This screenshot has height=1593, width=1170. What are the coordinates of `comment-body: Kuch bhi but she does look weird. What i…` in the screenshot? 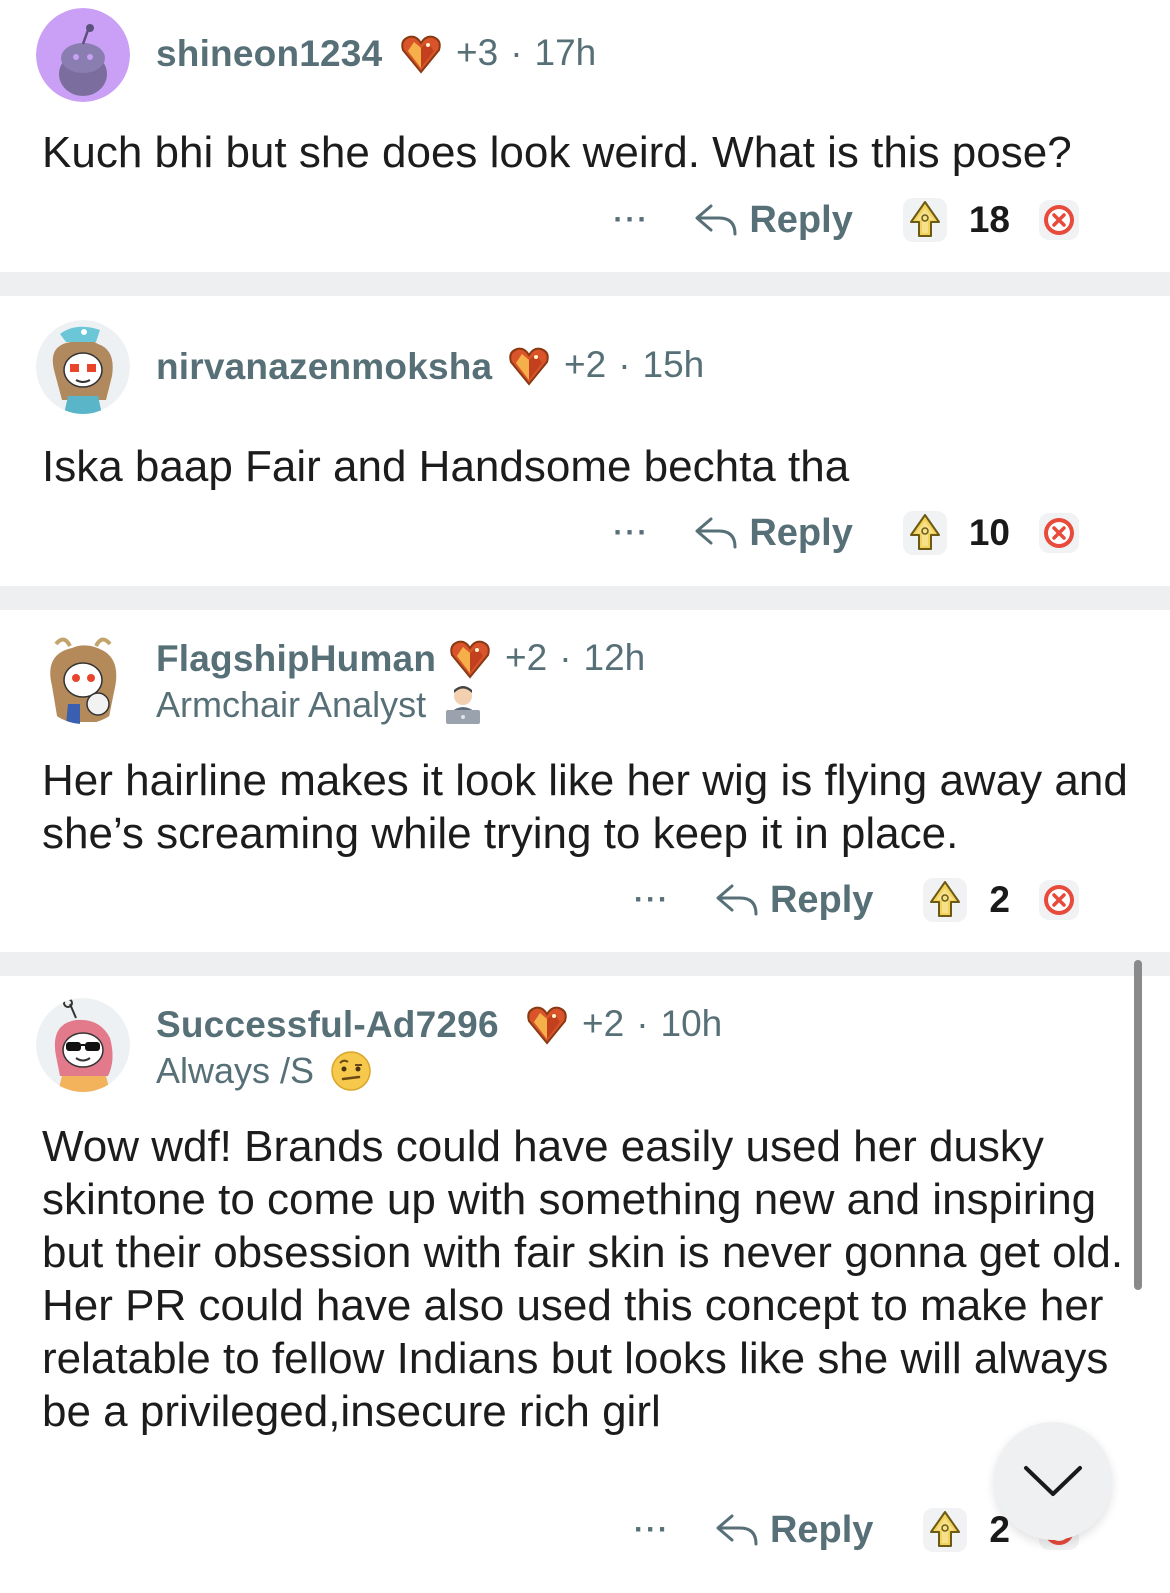 It's located at (557, 152).